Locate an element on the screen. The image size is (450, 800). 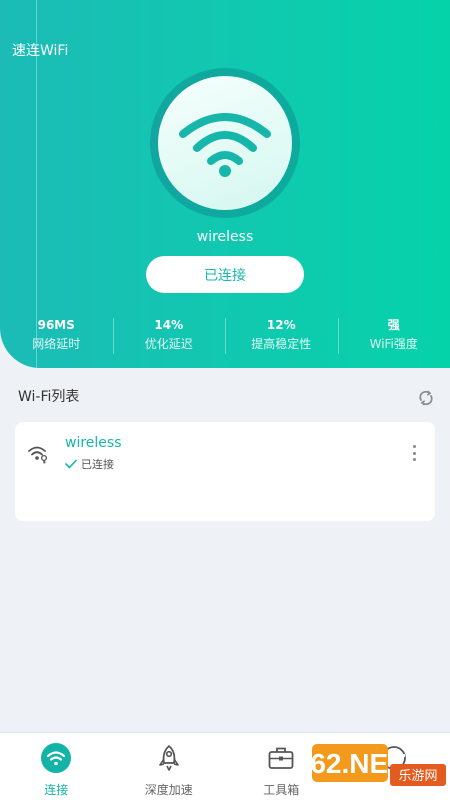
wifi-status-disc is located at coordinates (225, 143).